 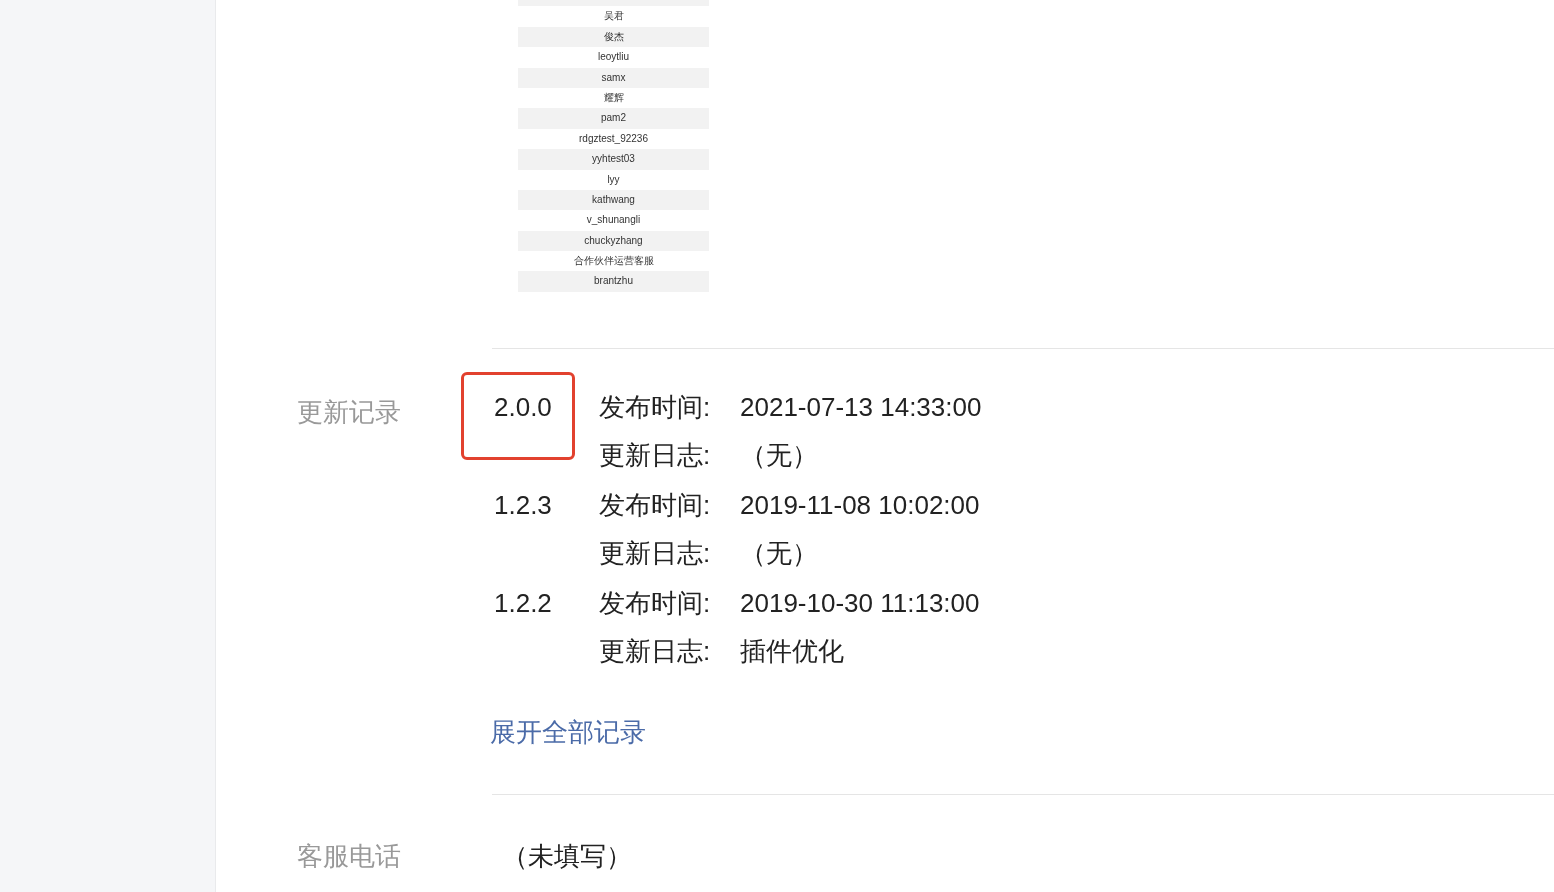 What do you see at coordinates (613, 16) in the screenshot?
I see `member-name: 吴君` at bounding box center [613, 16].